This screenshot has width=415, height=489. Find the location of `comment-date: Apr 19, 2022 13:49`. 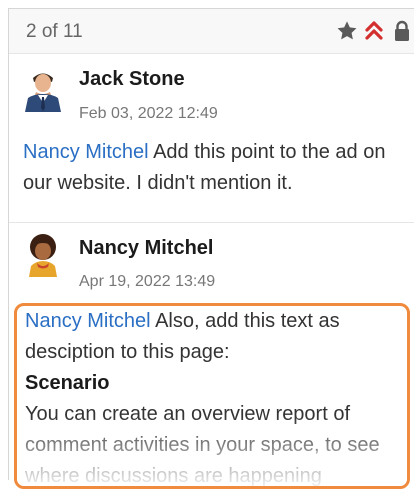

comment-date: Apr 19, 2022 13:49 is located at coordinates (147, 281).